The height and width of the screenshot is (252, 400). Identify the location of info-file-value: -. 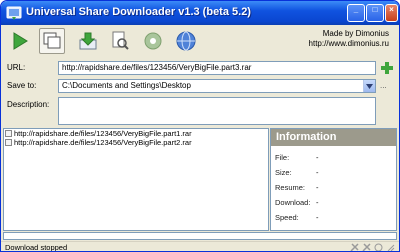
(317, 157).